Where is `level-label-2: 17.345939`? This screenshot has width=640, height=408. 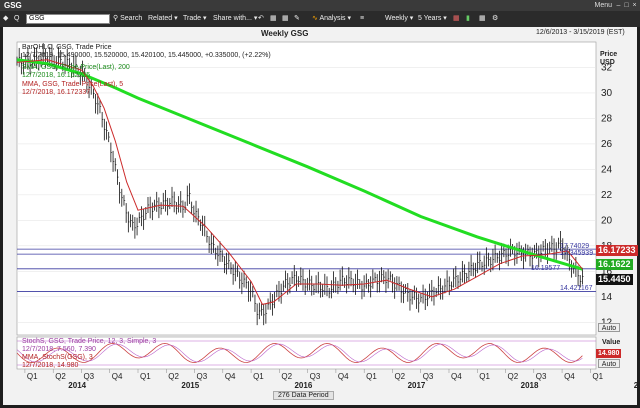
level-label-2: 17.345939 is located at coordinates (577, 253).